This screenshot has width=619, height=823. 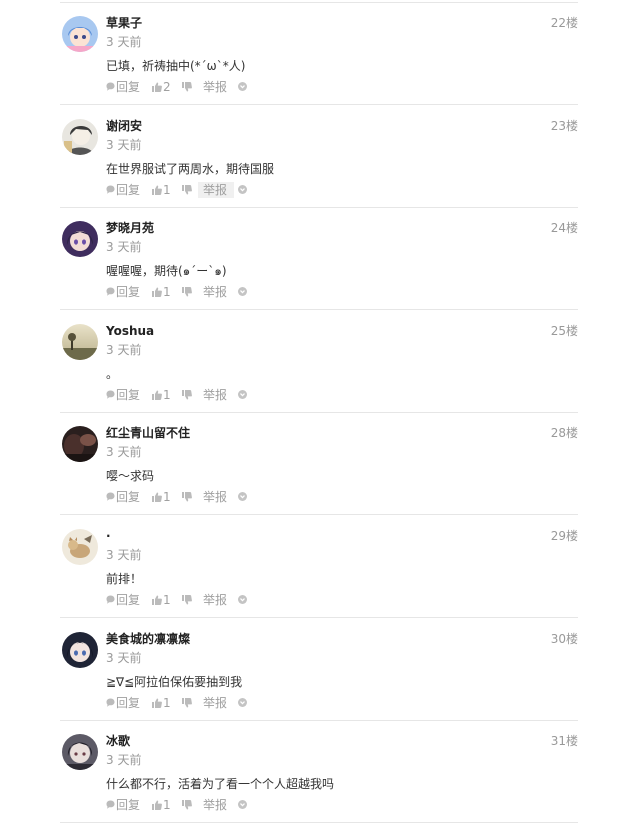 What do you see at coordinates (108, 536) in the screenshot?
I see `username: ·` at bounding box center [108, 536].